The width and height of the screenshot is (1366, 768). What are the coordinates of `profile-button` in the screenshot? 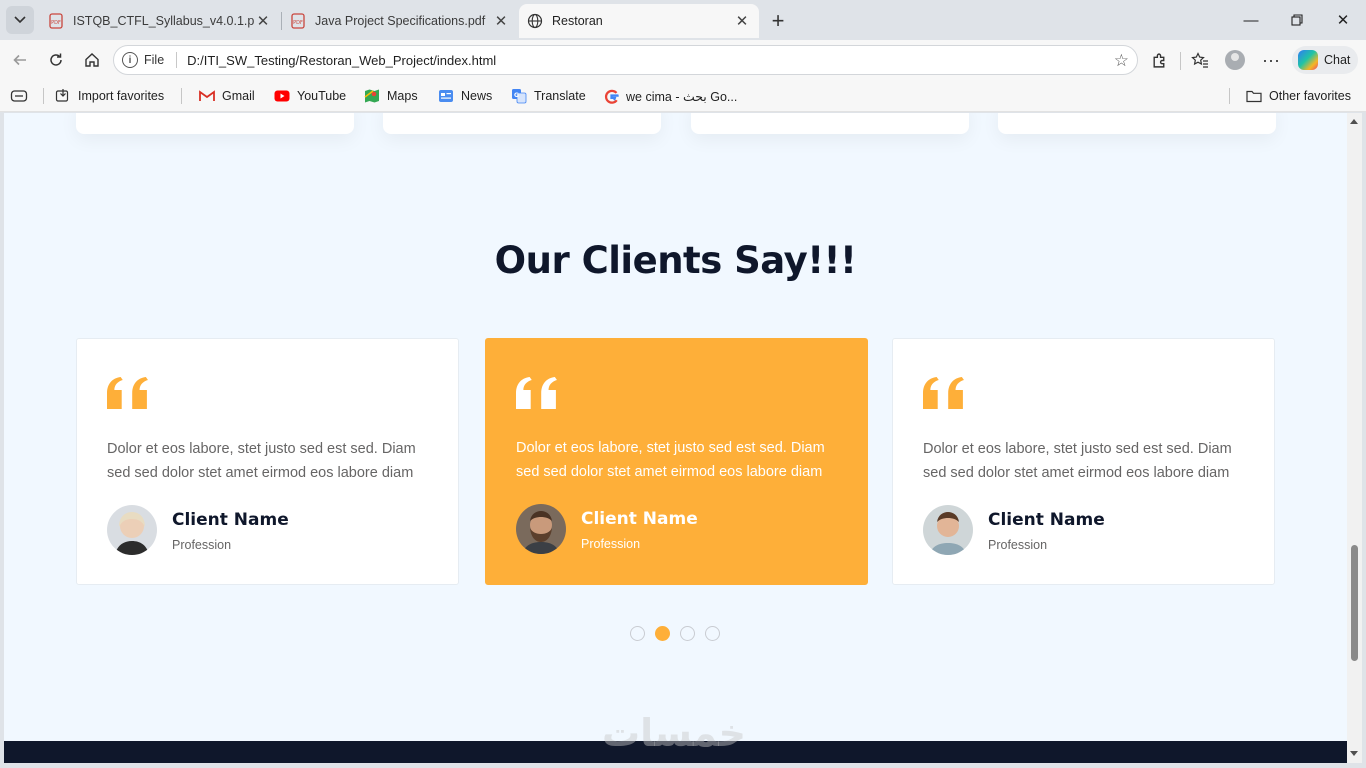 It's located at (1235, 60).